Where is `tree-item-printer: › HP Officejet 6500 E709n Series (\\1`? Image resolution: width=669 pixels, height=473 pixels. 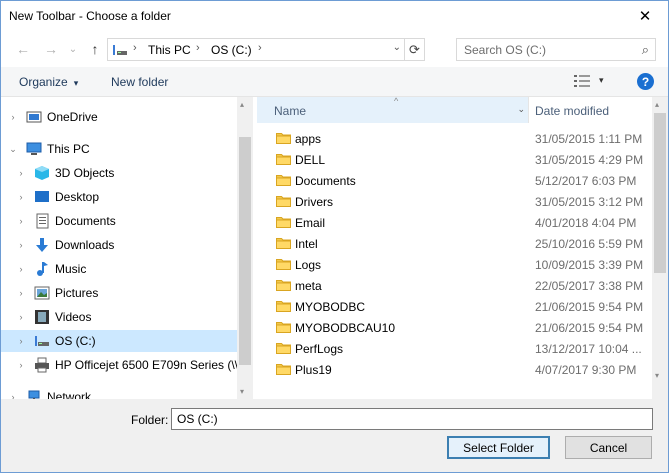 tree-item-printer: › HP Officejet 6500 E709n Series (\\1 is located at coordinates (123, 365).